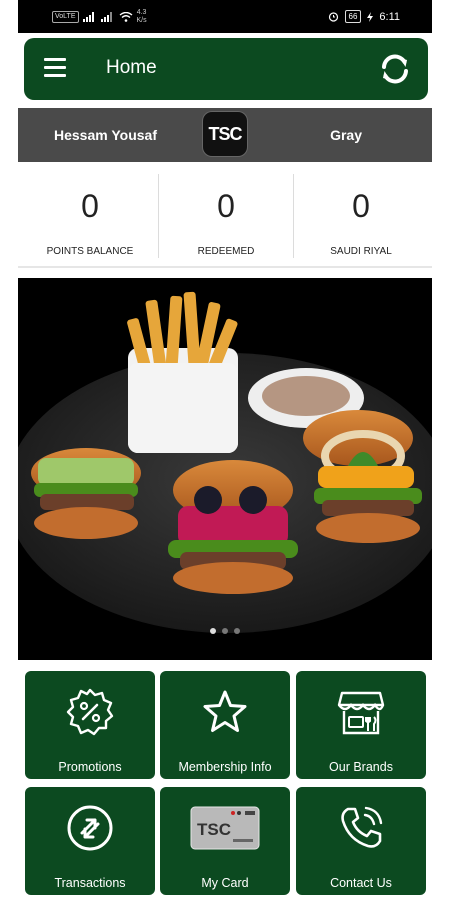 The image size is (450, 900). I want to click on card-image: TSC, so click(225, 828).